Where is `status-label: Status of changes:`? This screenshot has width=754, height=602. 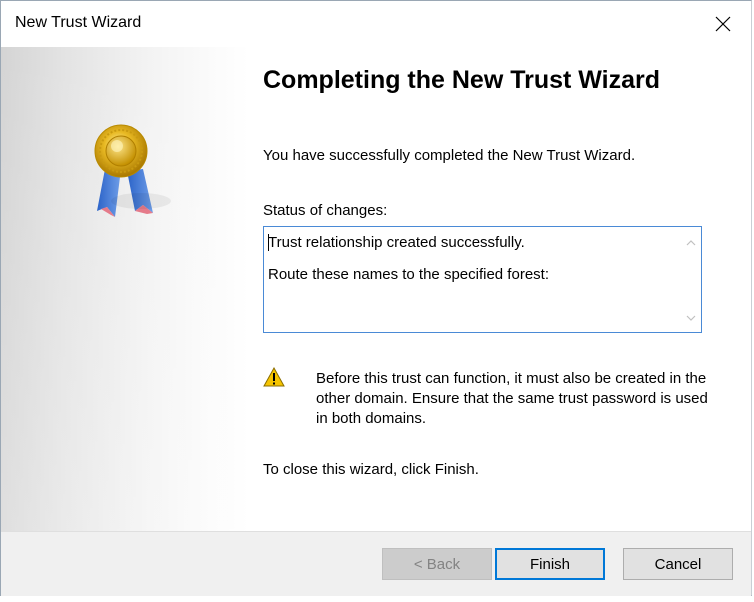 status-label: Status of changes: is located at coordinates (325, 210).